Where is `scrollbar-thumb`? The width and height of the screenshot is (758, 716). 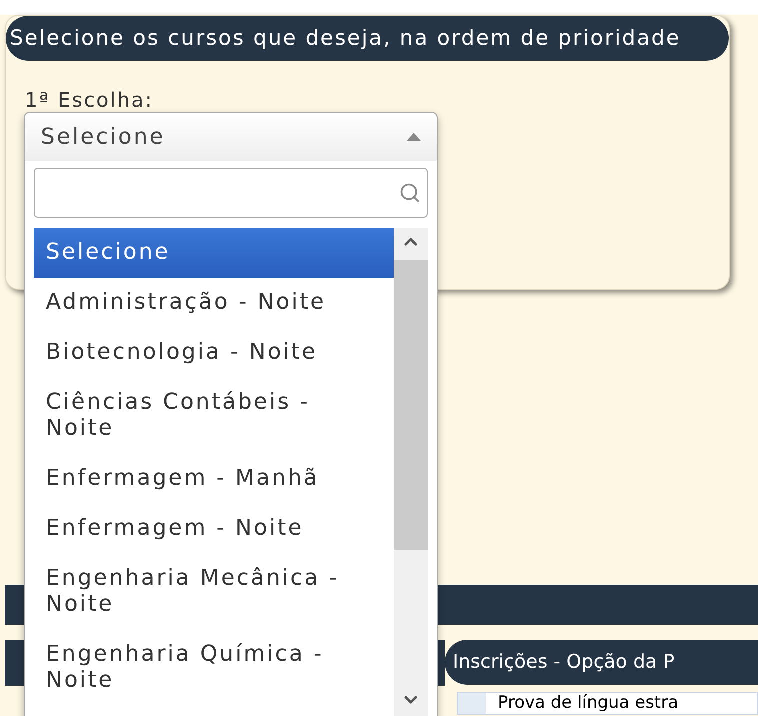
scrollbar-thumb is located at coordinates (411, 405).